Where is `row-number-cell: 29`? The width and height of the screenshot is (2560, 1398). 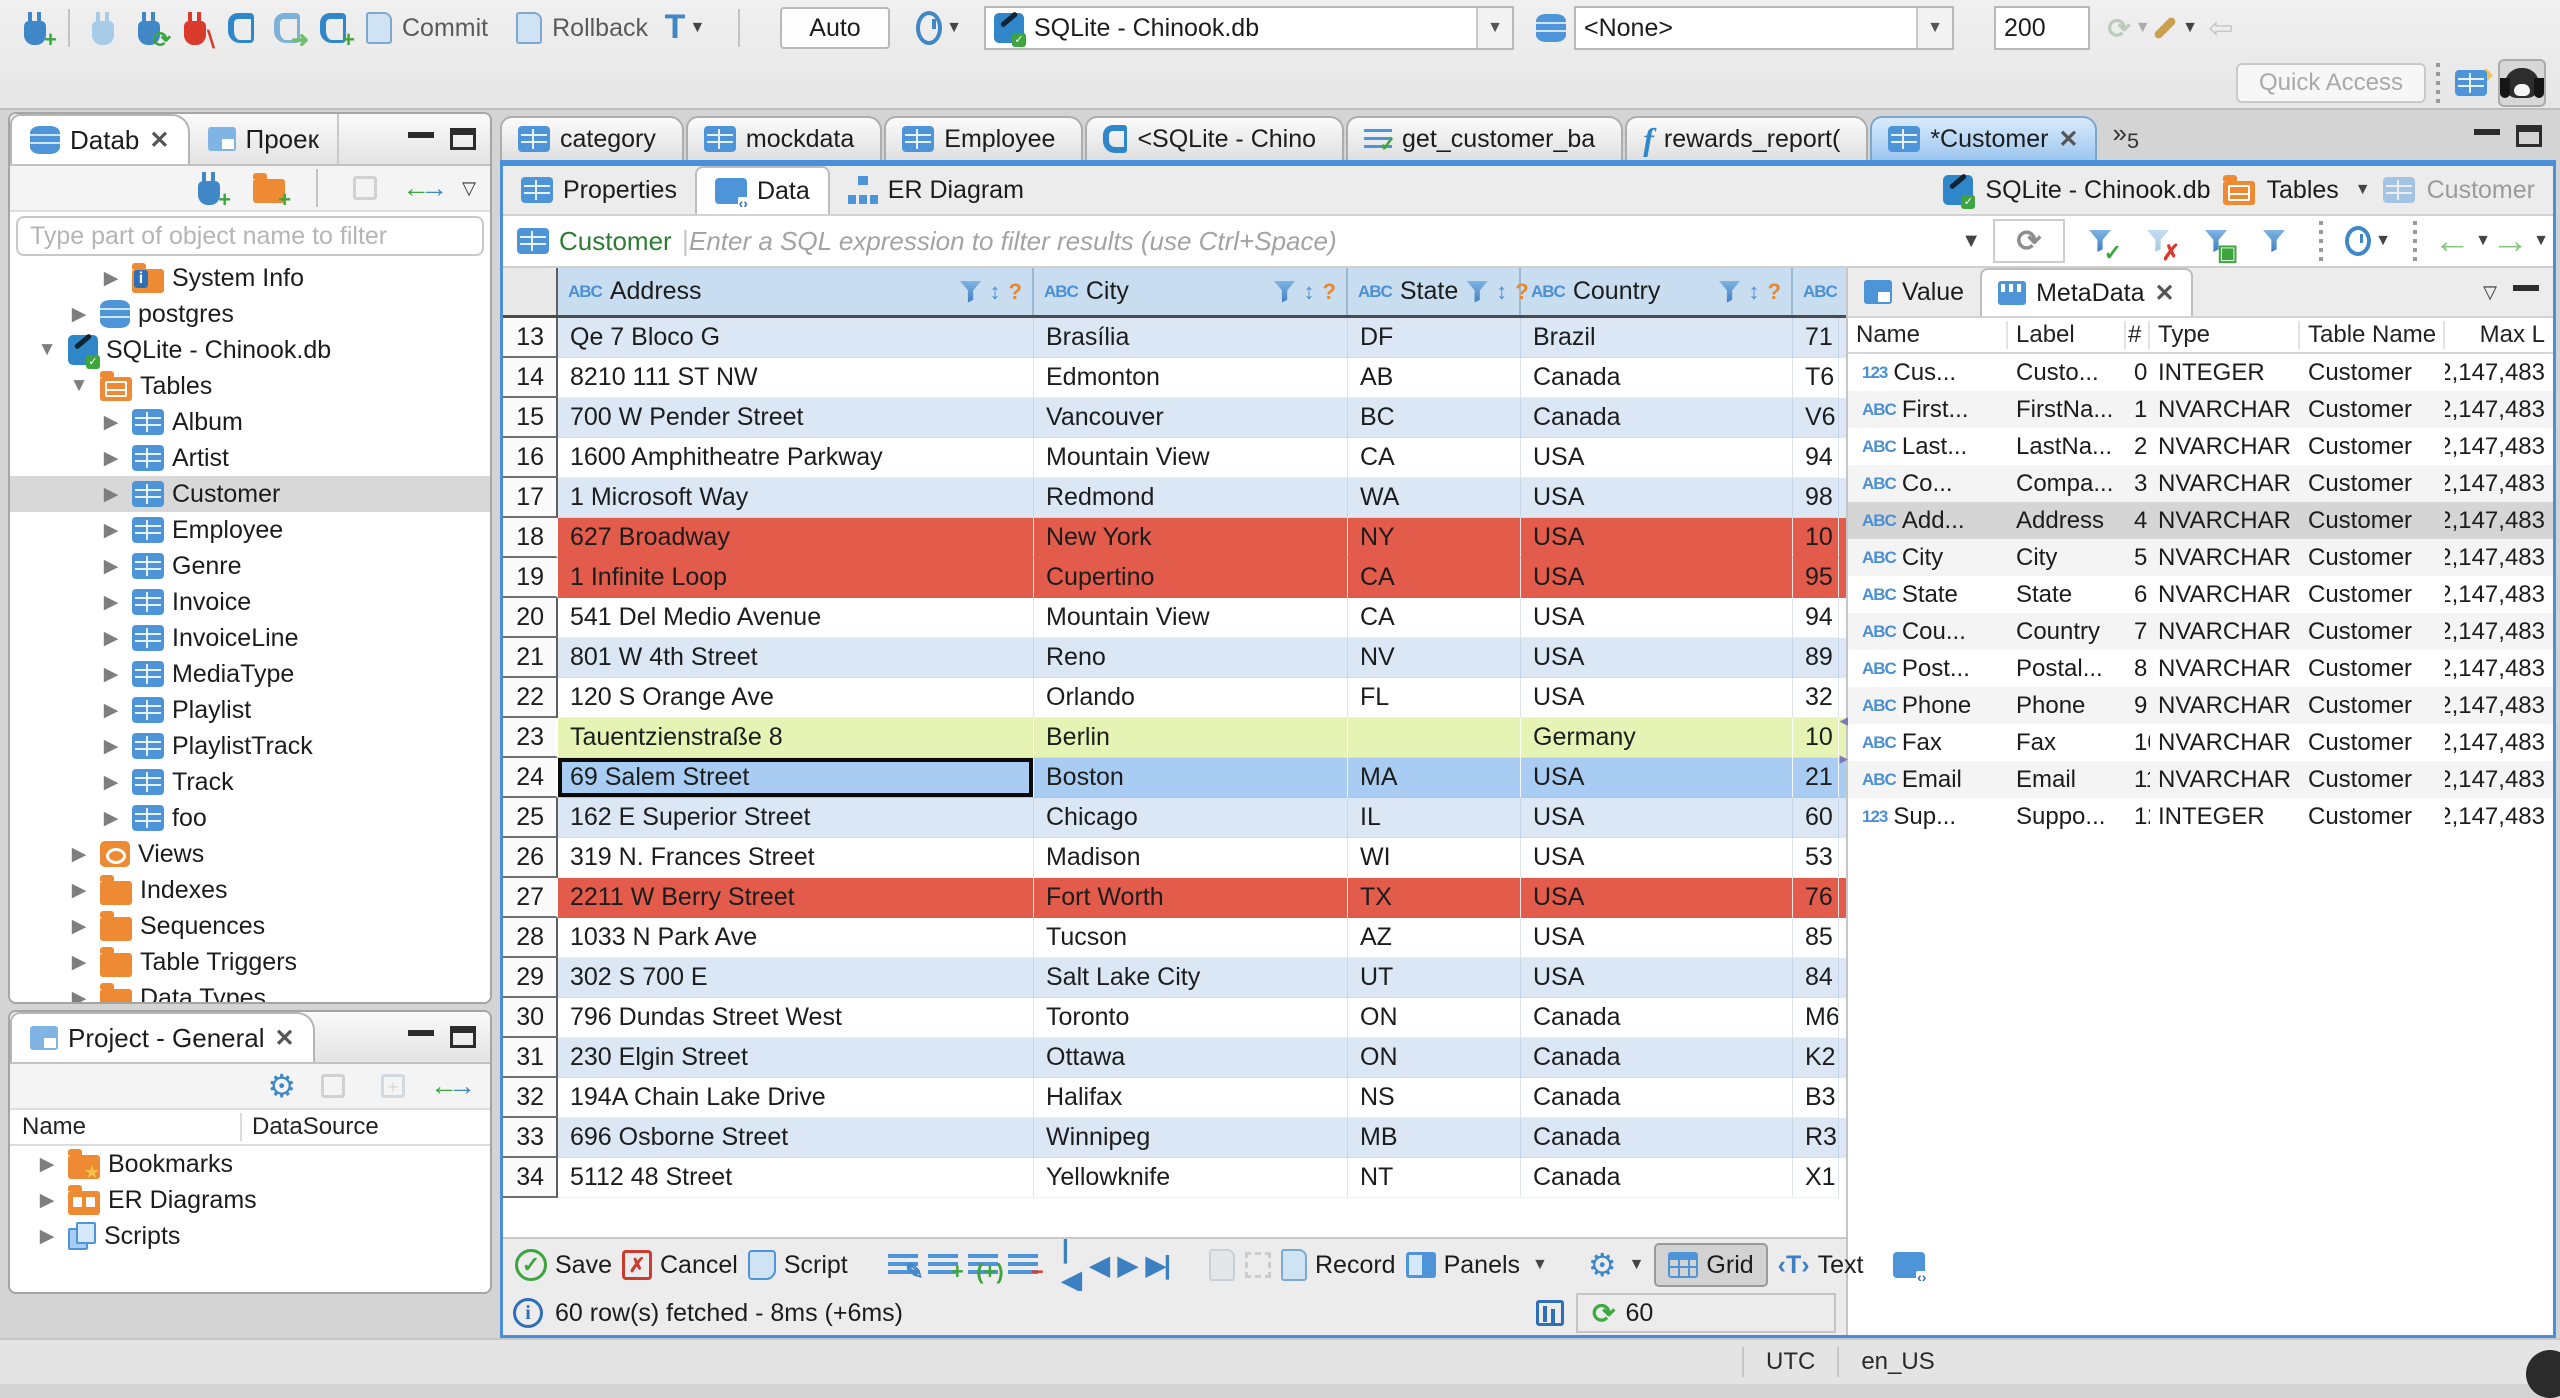 row-number-cell: 29 is located at coordinates (530, 978).